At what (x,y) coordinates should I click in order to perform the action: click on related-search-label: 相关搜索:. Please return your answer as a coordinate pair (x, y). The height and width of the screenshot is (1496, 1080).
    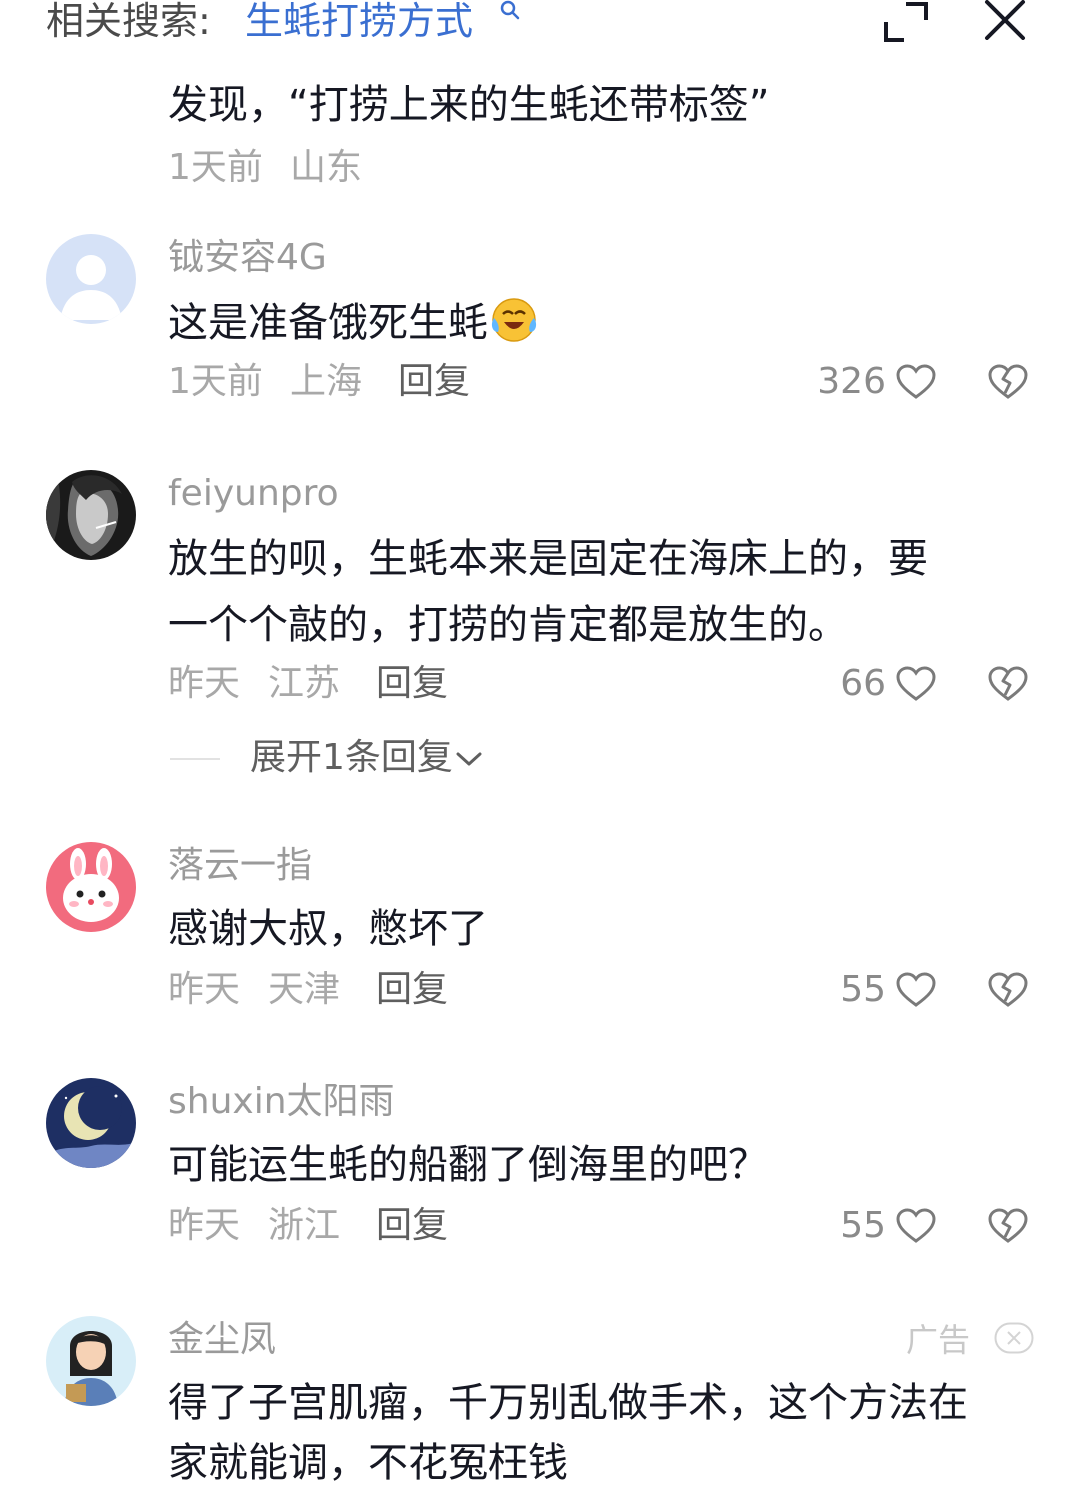
    Looking at the image, I should click on (128, 21).